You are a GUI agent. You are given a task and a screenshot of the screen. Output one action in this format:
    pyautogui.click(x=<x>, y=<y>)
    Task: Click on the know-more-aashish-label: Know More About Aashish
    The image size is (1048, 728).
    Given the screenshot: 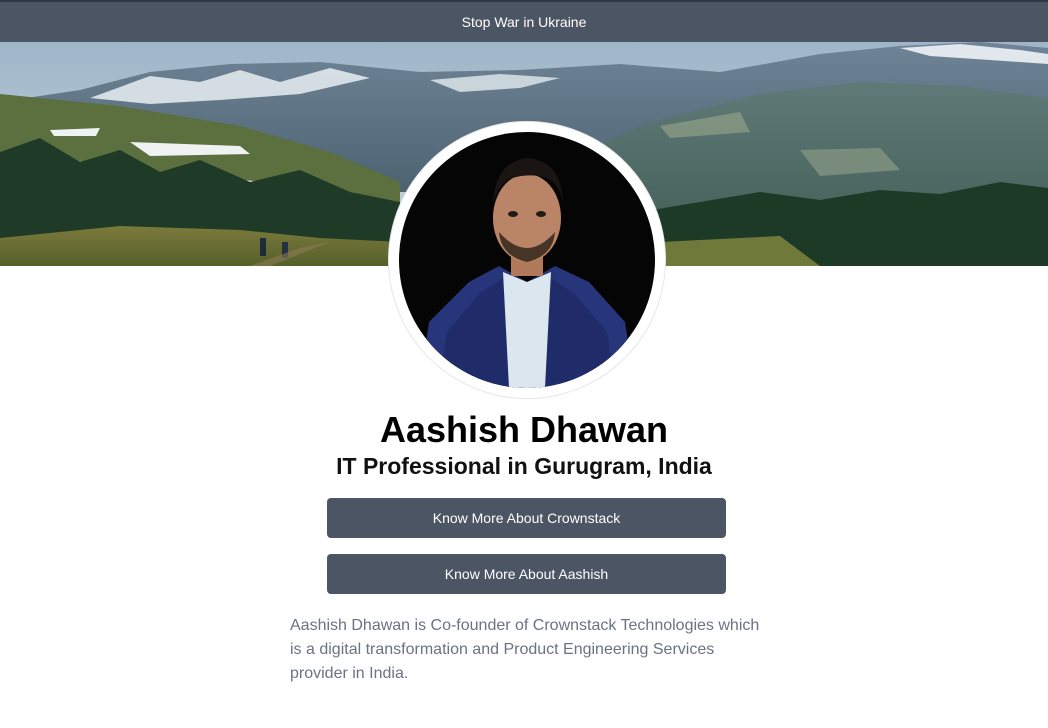 What is the action you would take?
    pyautogui.click(x=526, y=574)
    